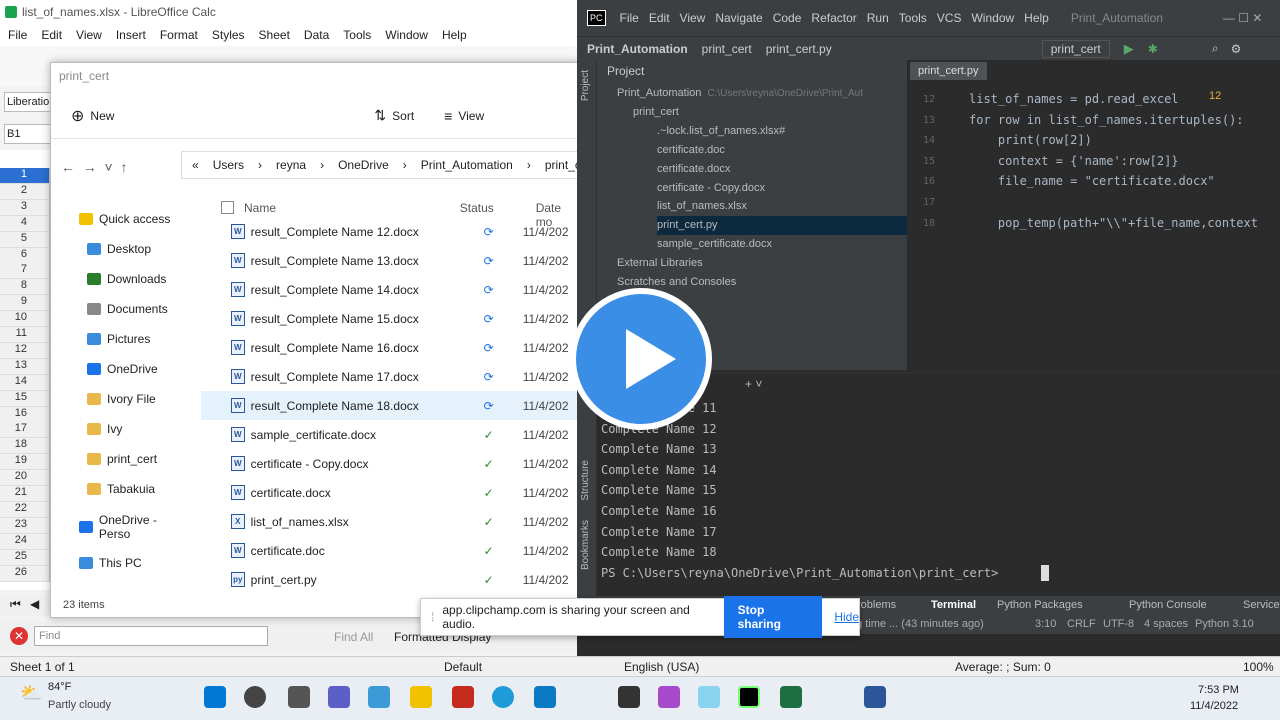  Describe the element at coordinates (380, 115) in the screenshot. I see `sort-icon: ⇅` at that location.